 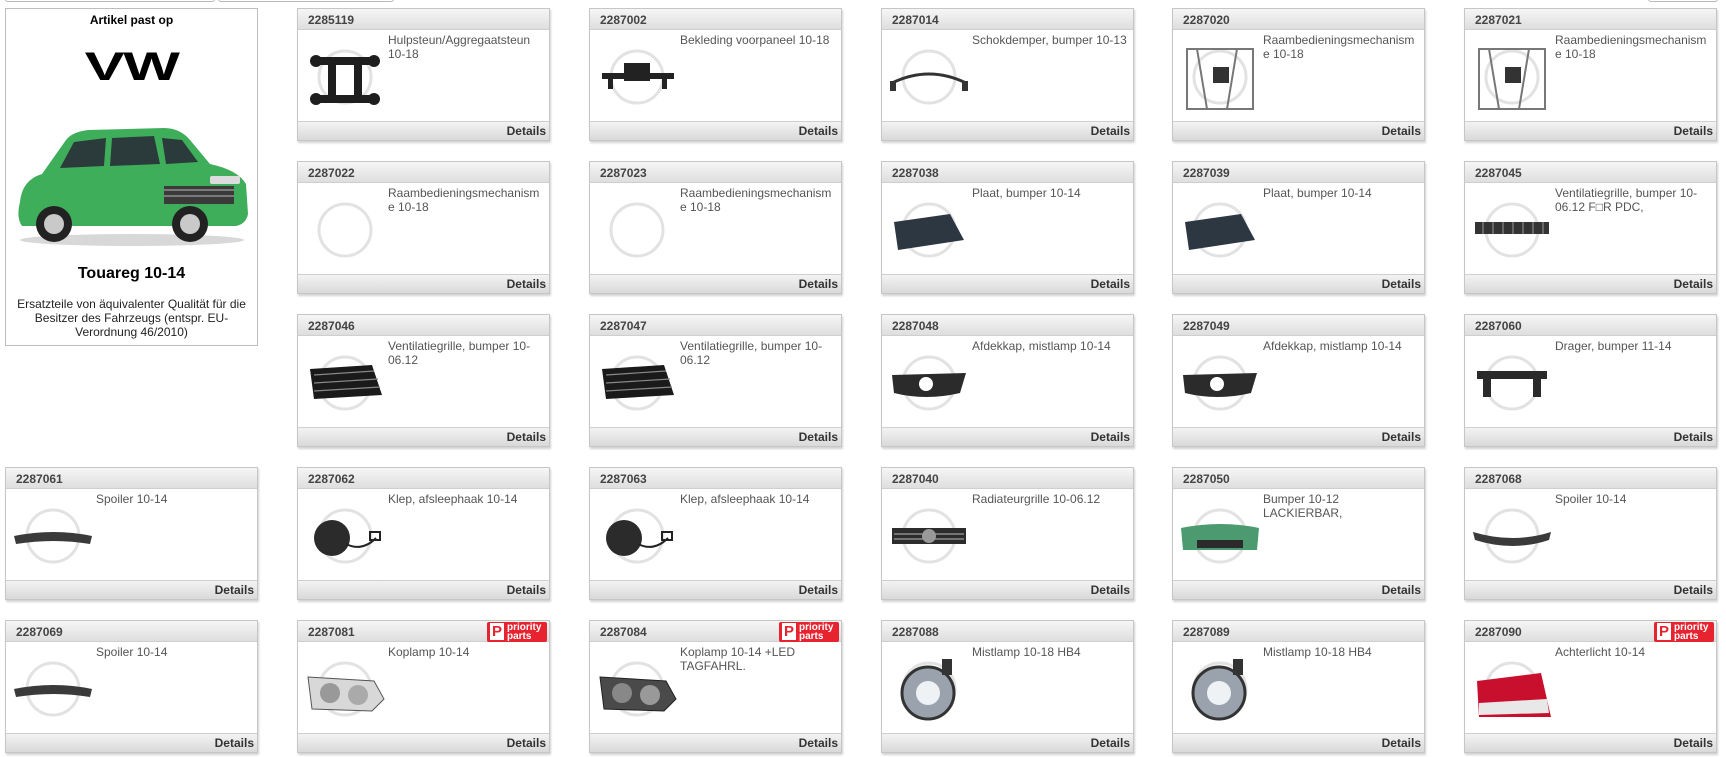 What do you see at coordinates (929, 75) in the screenshot?
I see `absorber-image` at bounding box center [929, 75].